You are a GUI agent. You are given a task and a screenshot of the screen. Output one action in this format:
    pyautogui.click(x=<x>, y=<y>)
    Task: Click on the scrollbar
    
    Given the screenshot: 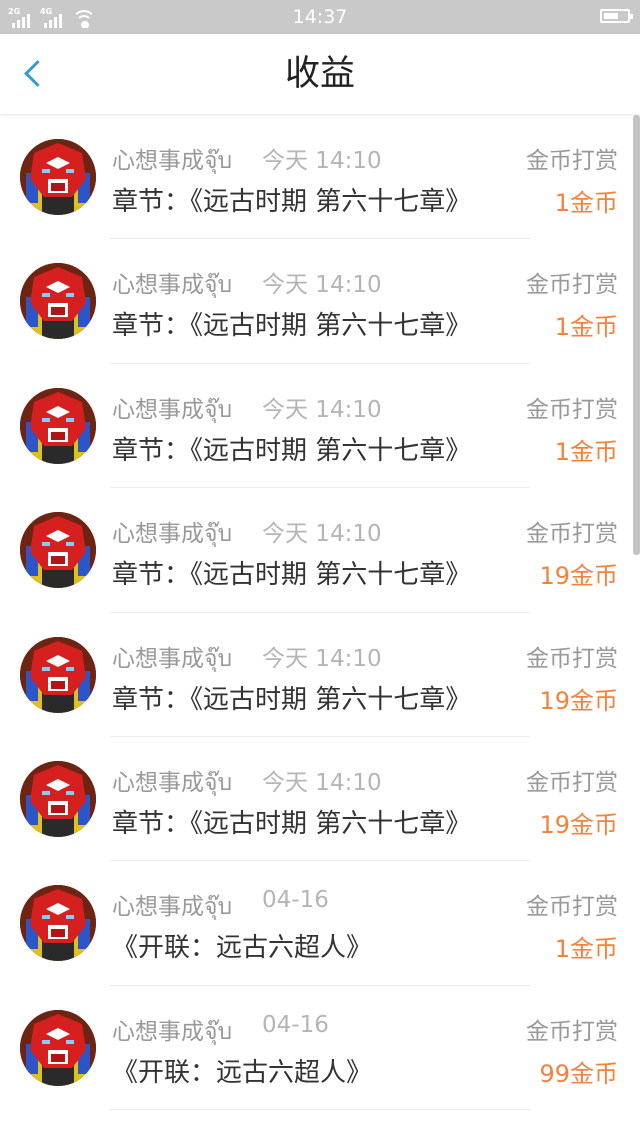 What is the action you would take?
    pyautogui.click(x=636, y=335)
    